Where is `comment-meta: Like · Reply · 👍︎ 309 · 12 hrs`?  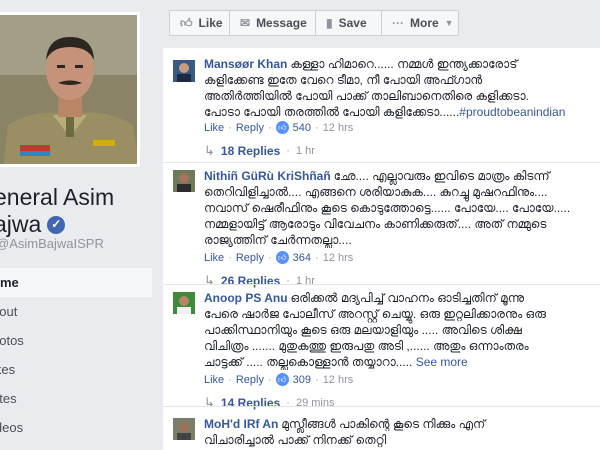
comment-meta: Like · Reply · 👍︎ 309 · 12 hrs is located at coordinates (279, 379).